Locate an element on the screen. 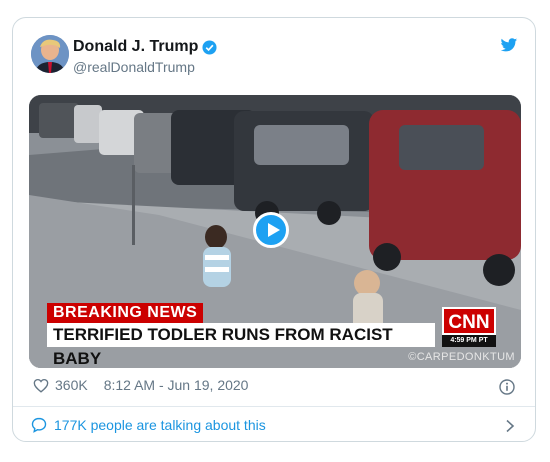 Image resolution: width=550 pixels, height=462 pixels. tweet-meta: 360K 8:12 AM - Jun 19, 2020 is located at coordinates (140, 385).